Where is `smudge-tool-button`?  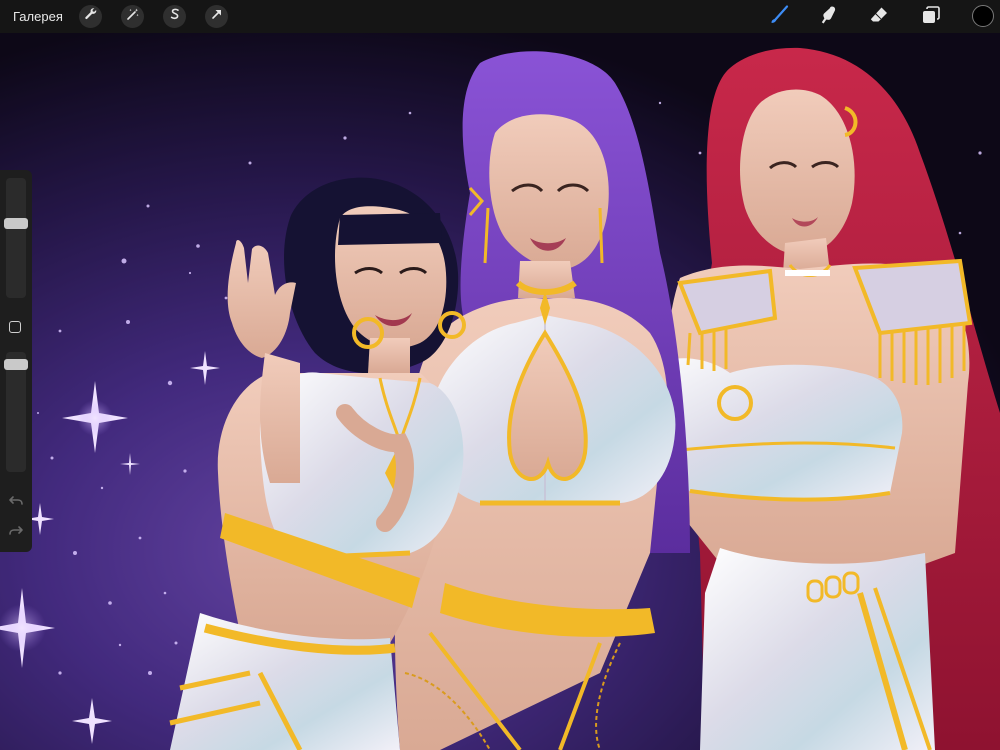
smudge-tool-button is located at coordinates (829, 17).